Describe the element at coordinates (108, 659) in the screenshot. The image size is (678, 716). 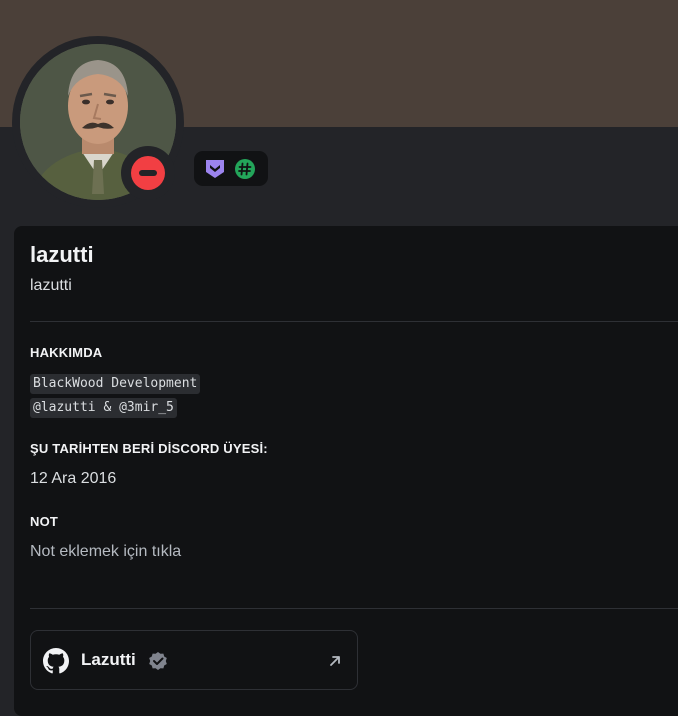
I see `connection-name: Lazutti` at that location.